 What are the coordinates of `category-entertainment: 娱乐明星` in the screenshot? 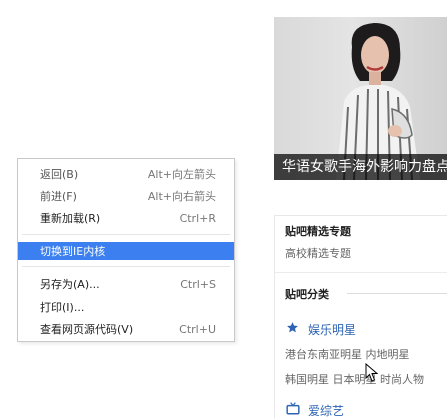 It's located at (332, 329).